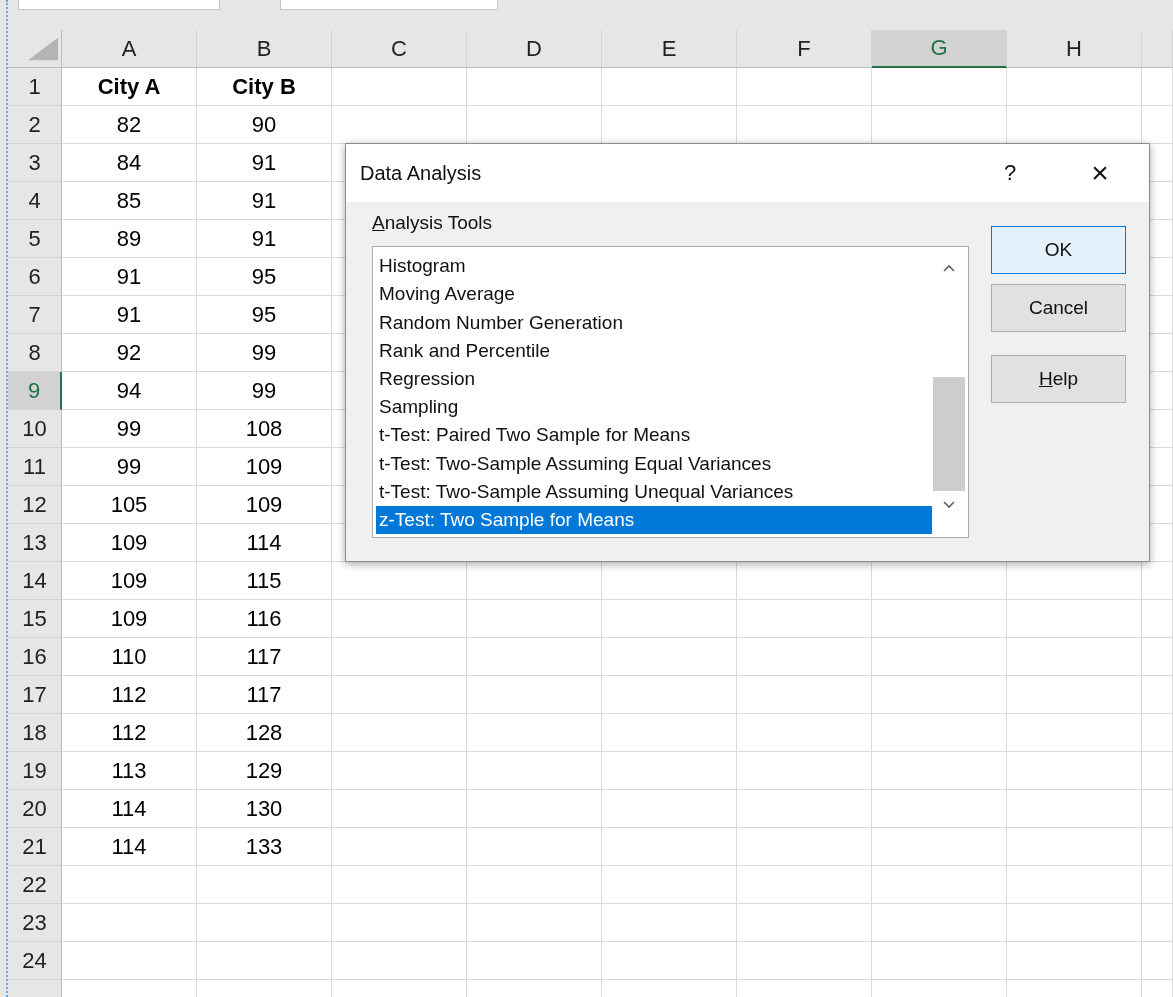  Describe the element at coordinates (654, 294) in the screenshot. I see `list-item: Moving Average` at that location.